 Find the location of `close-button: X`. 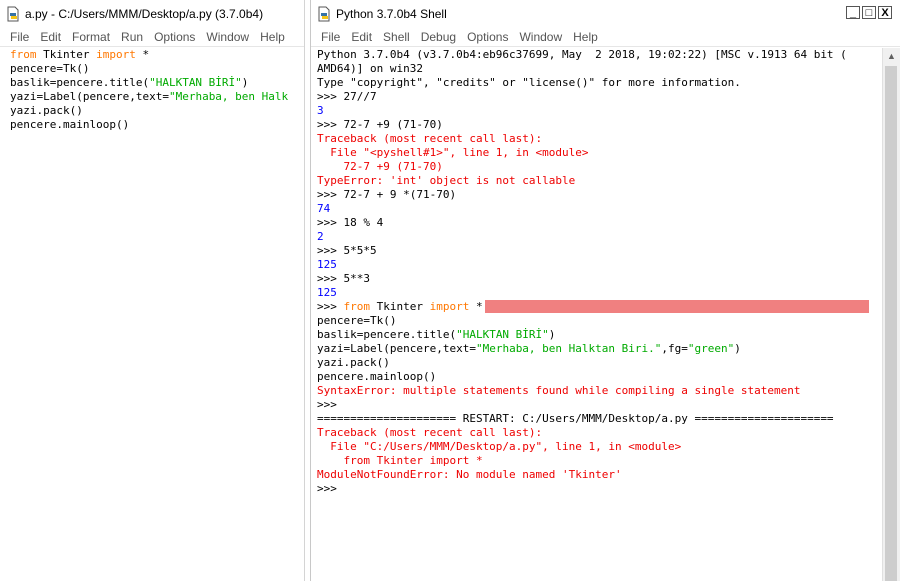

close-button: X is located at coordinates (885, 12).